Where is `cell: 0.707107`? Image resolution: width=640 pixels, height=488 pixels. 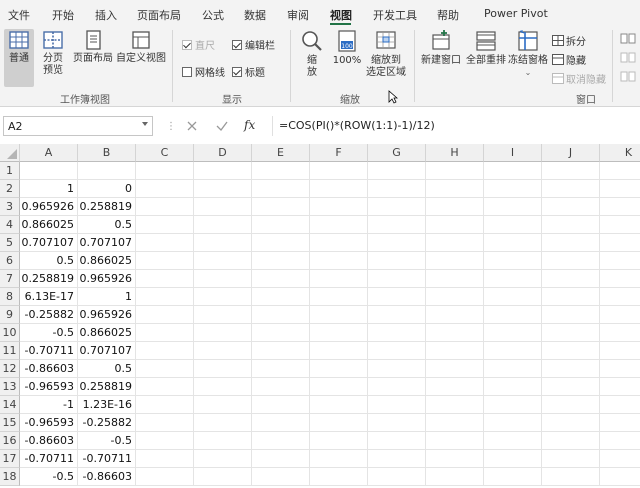 cell: 0.707107 is located at coordinates (49, 243).